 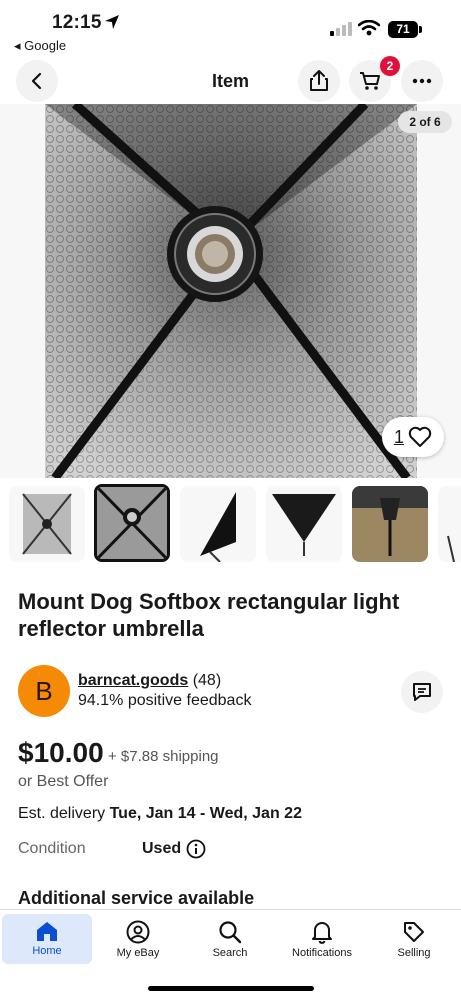 What do you see at coordinates (322, 933) in the screenshot?
I see `bell-icon` at bounding box center [322, 933].